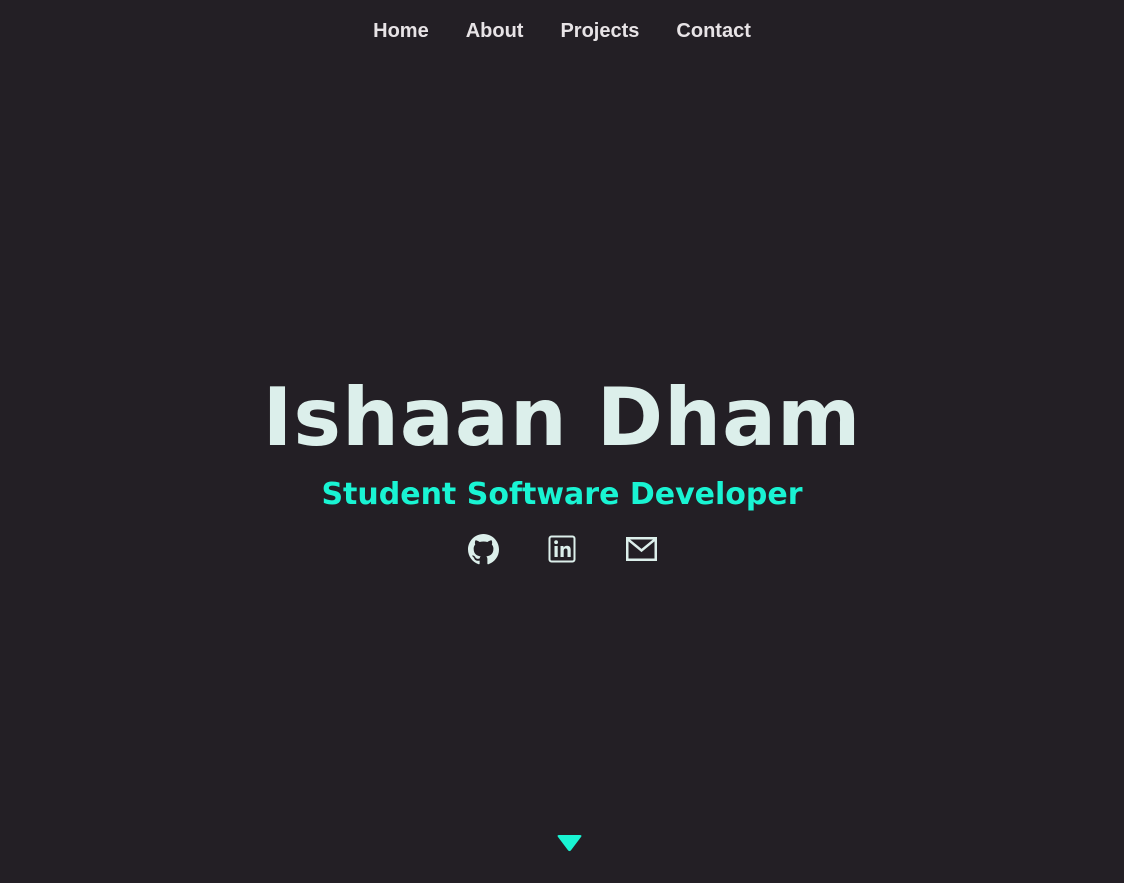  What do you see at coordinates (600, 31) in the screenshot?
I see `nav-projects-link: Projects` at bounding box center [600, 31].